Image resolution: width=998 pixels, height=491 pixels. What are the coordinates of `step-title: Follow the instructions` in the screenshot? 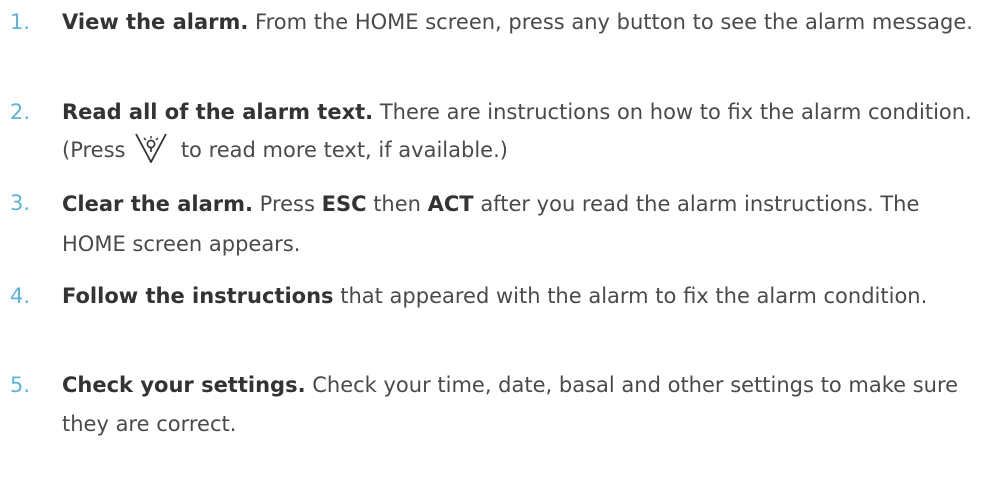 It's located at (198, 296).